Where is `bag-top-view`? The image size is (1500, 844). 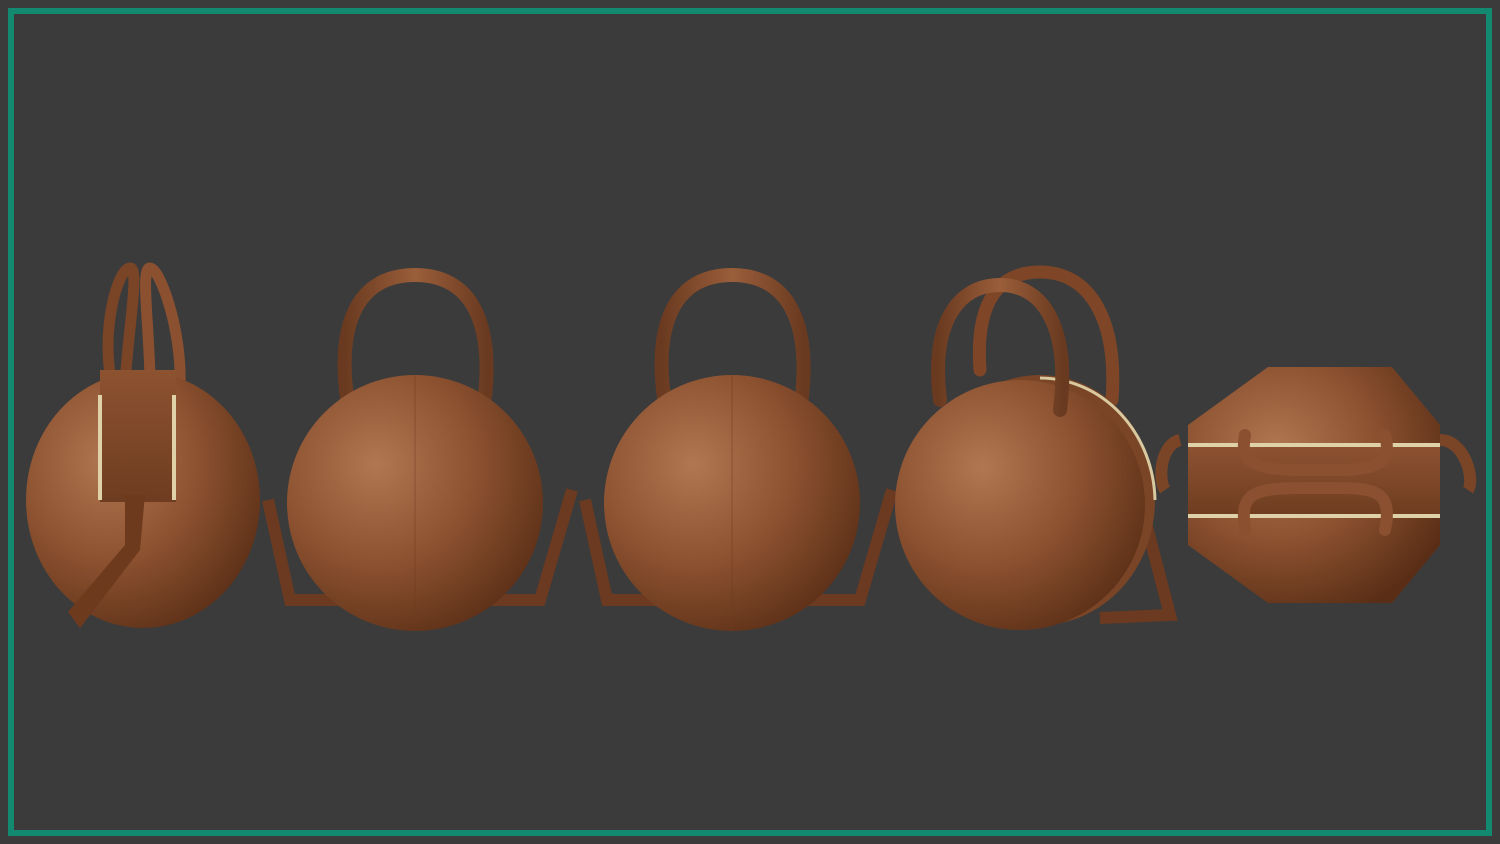
bag-top-view is located at coordinates (1316, 485).